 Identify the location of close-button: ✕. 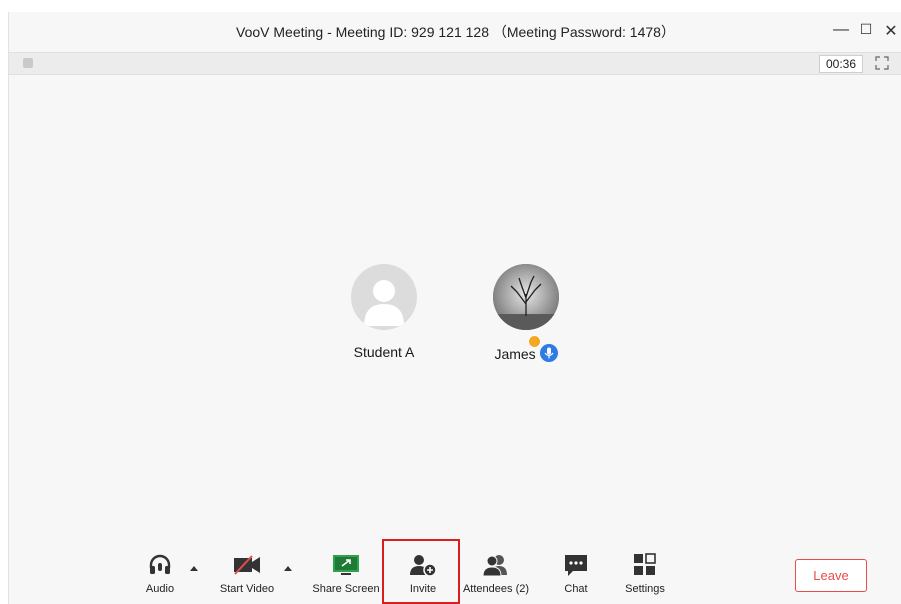
(891, 31).